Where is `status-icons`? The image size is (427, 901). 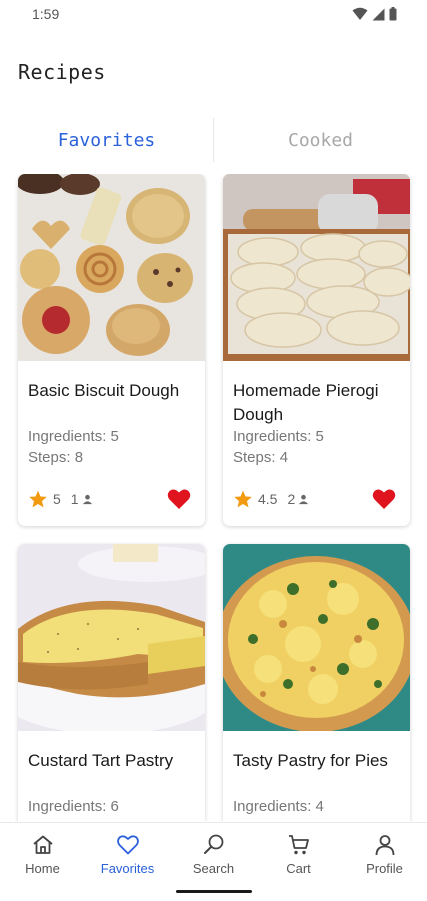
status-icons is located at coordinates (374, 14).